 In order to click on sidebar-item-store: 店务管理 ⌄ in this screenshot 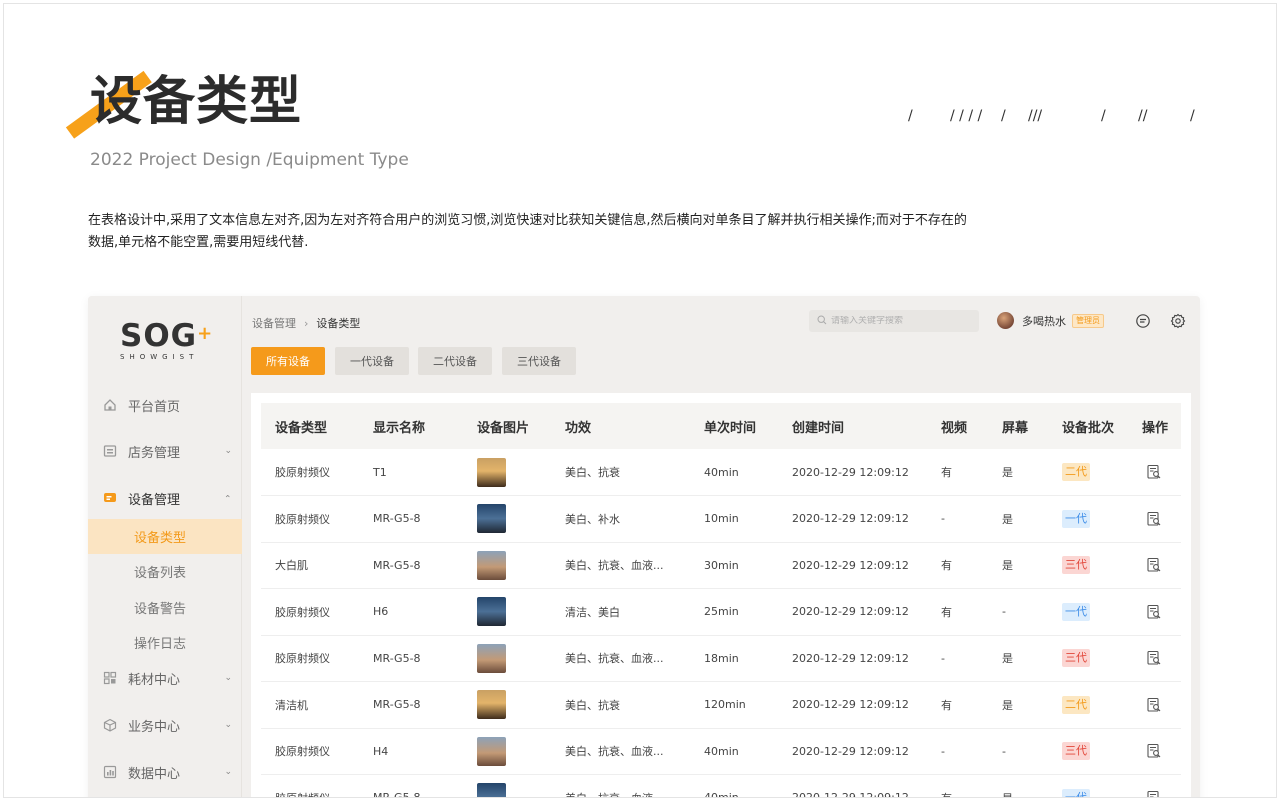, I will do `click(165, 451)`.